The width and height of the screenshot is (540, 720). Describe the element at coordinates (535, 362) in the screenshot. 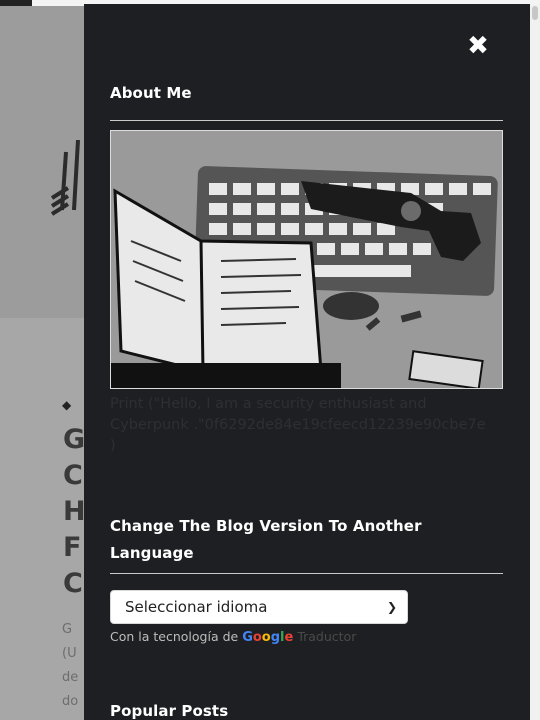

I see `page-scrollbar` at that location.